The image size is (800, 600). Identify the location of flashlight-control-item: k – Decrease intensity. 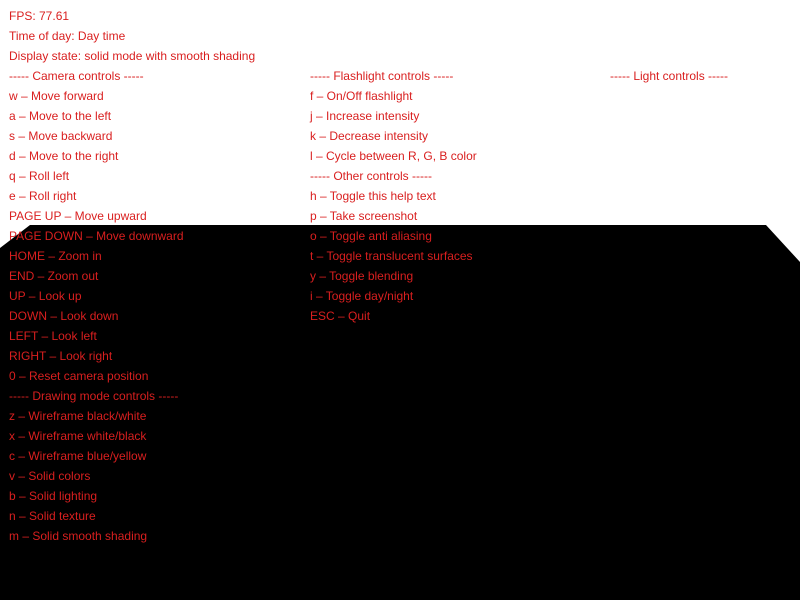
(369, 136).